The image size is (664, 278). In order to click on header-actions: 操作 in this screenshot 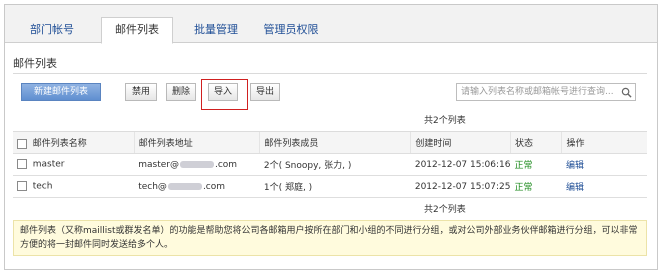, I will do `click(604, 142)`.